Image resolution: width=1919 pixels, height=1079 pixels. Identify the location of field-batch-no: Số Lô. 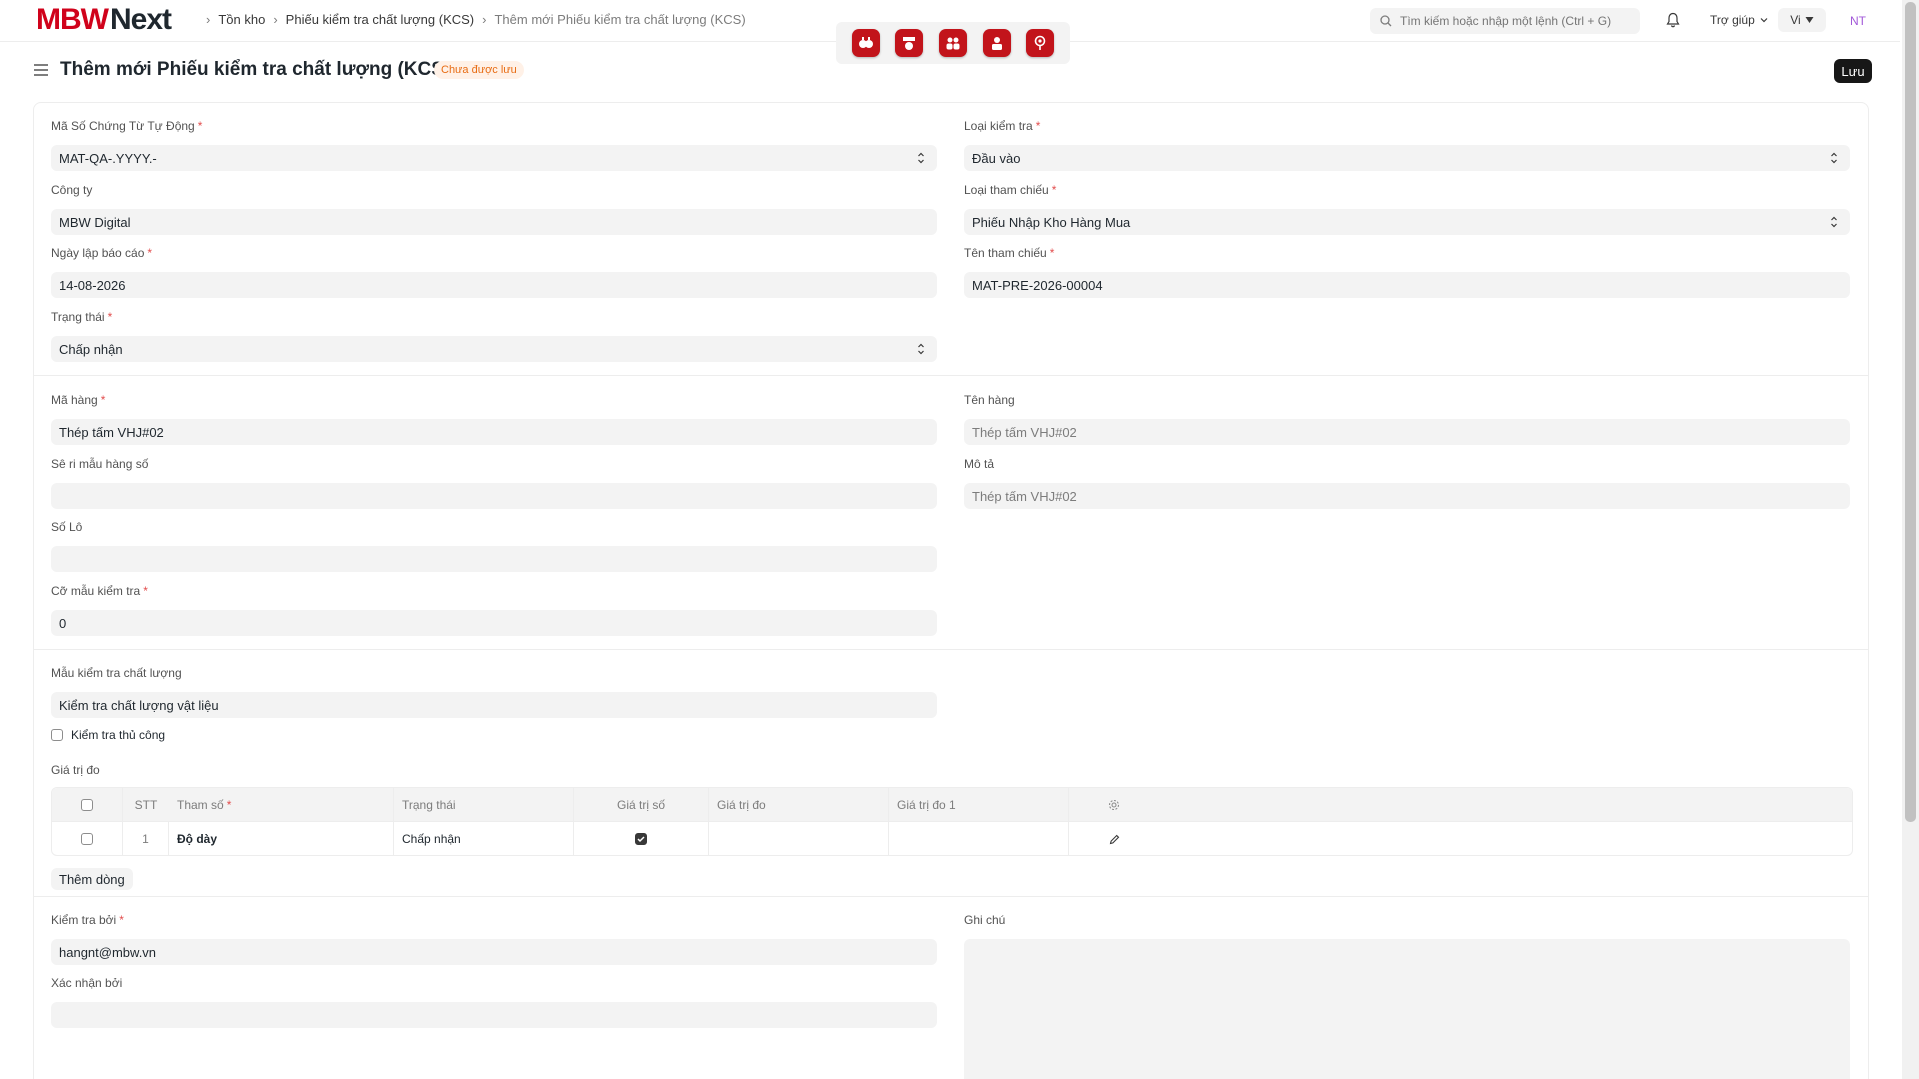
(494, 546).